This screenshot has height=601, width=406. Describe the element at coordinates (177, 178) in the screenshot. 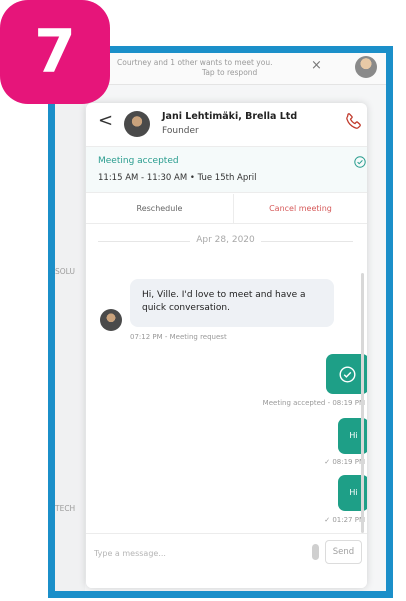

I see `meeting-time: 11:15 AM - 11:30 AM • Tue 15th April` at that location.